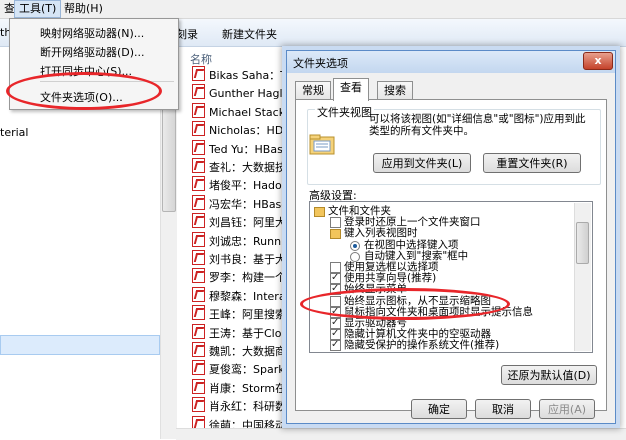 The image size is (626, 440). What do you see at coordinates (322, 144) in the screenshot?
I see `folder-view-icon` at bounding box center [322, 144].